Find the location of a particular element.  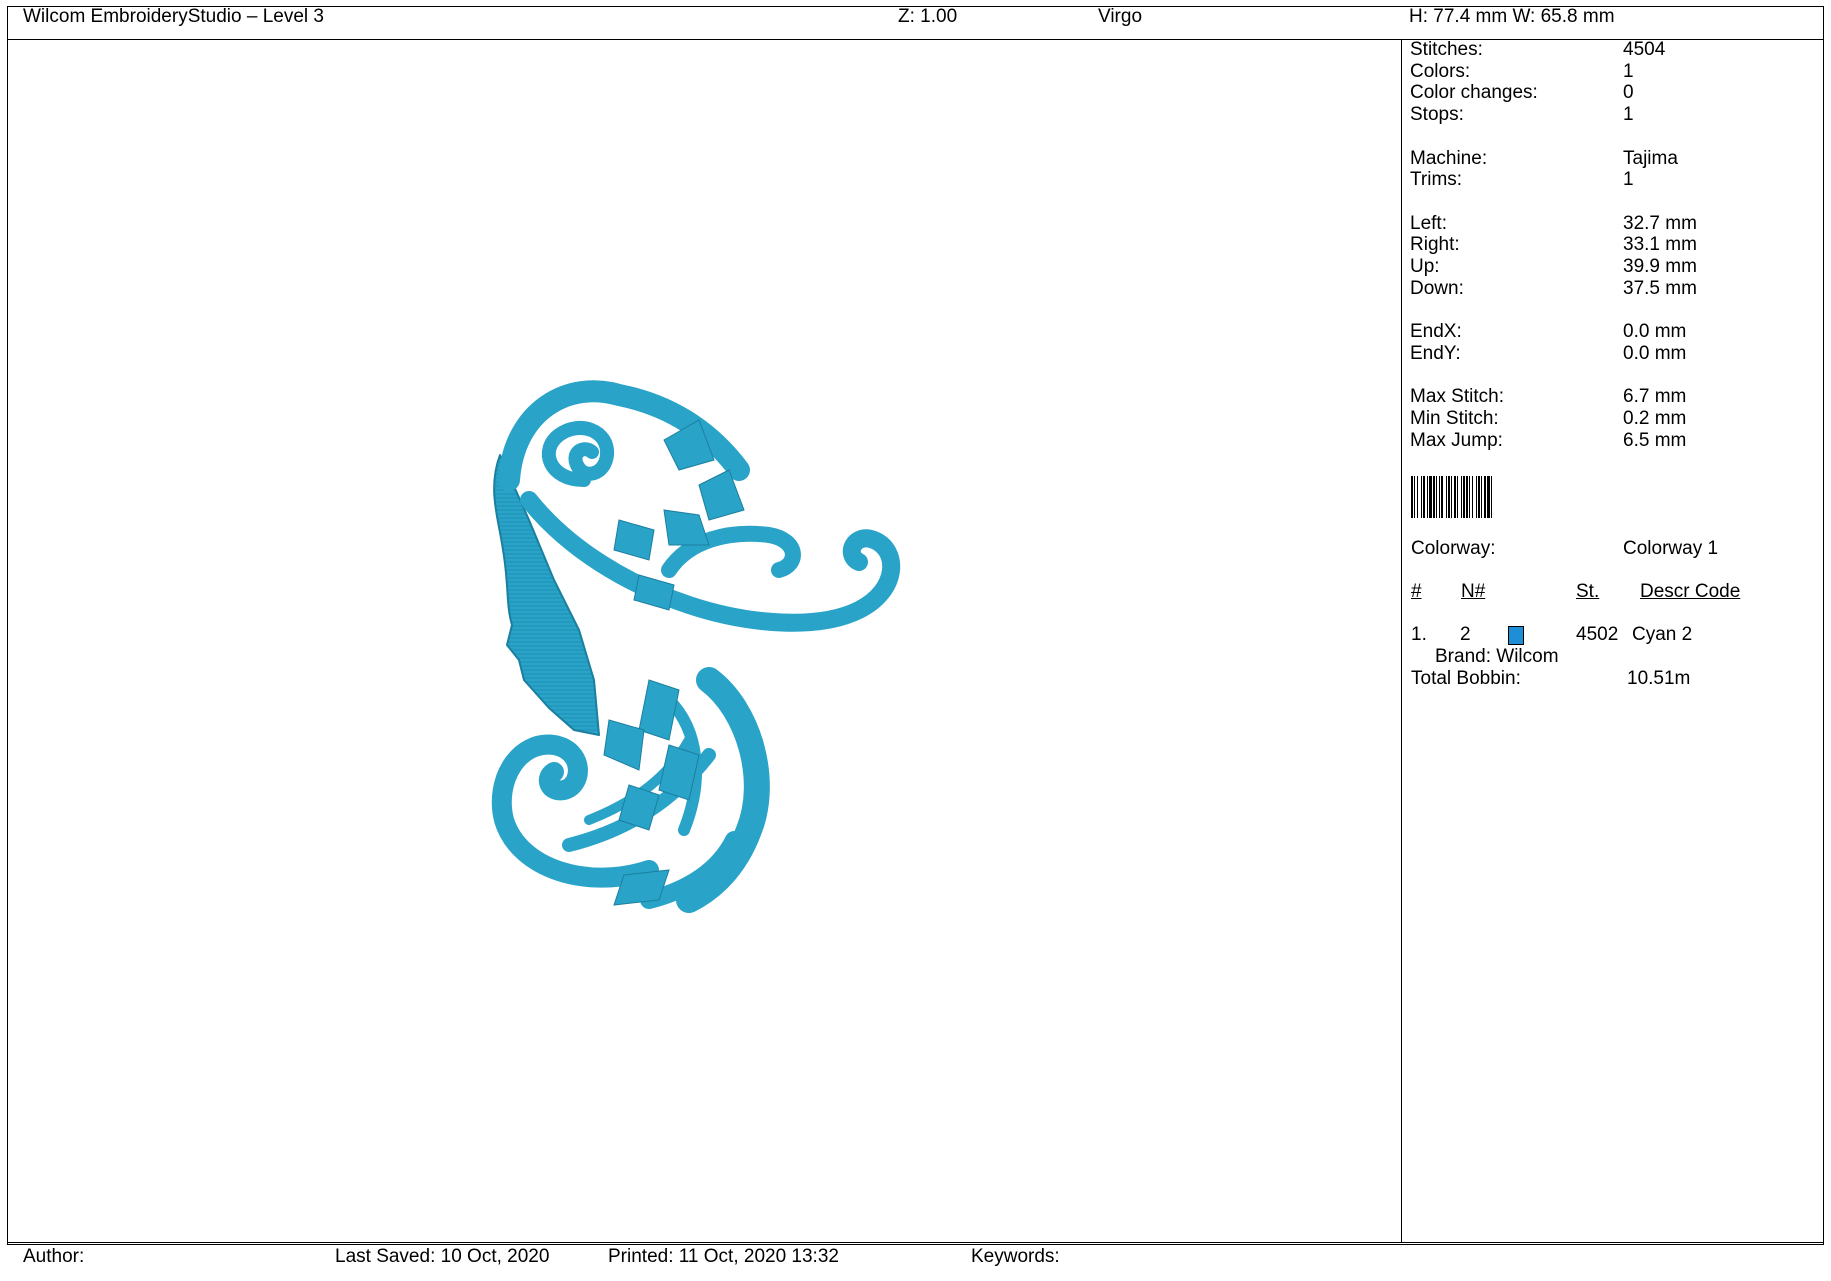

stat-value: 0.2 mm is located at coordinates (1655, 418).